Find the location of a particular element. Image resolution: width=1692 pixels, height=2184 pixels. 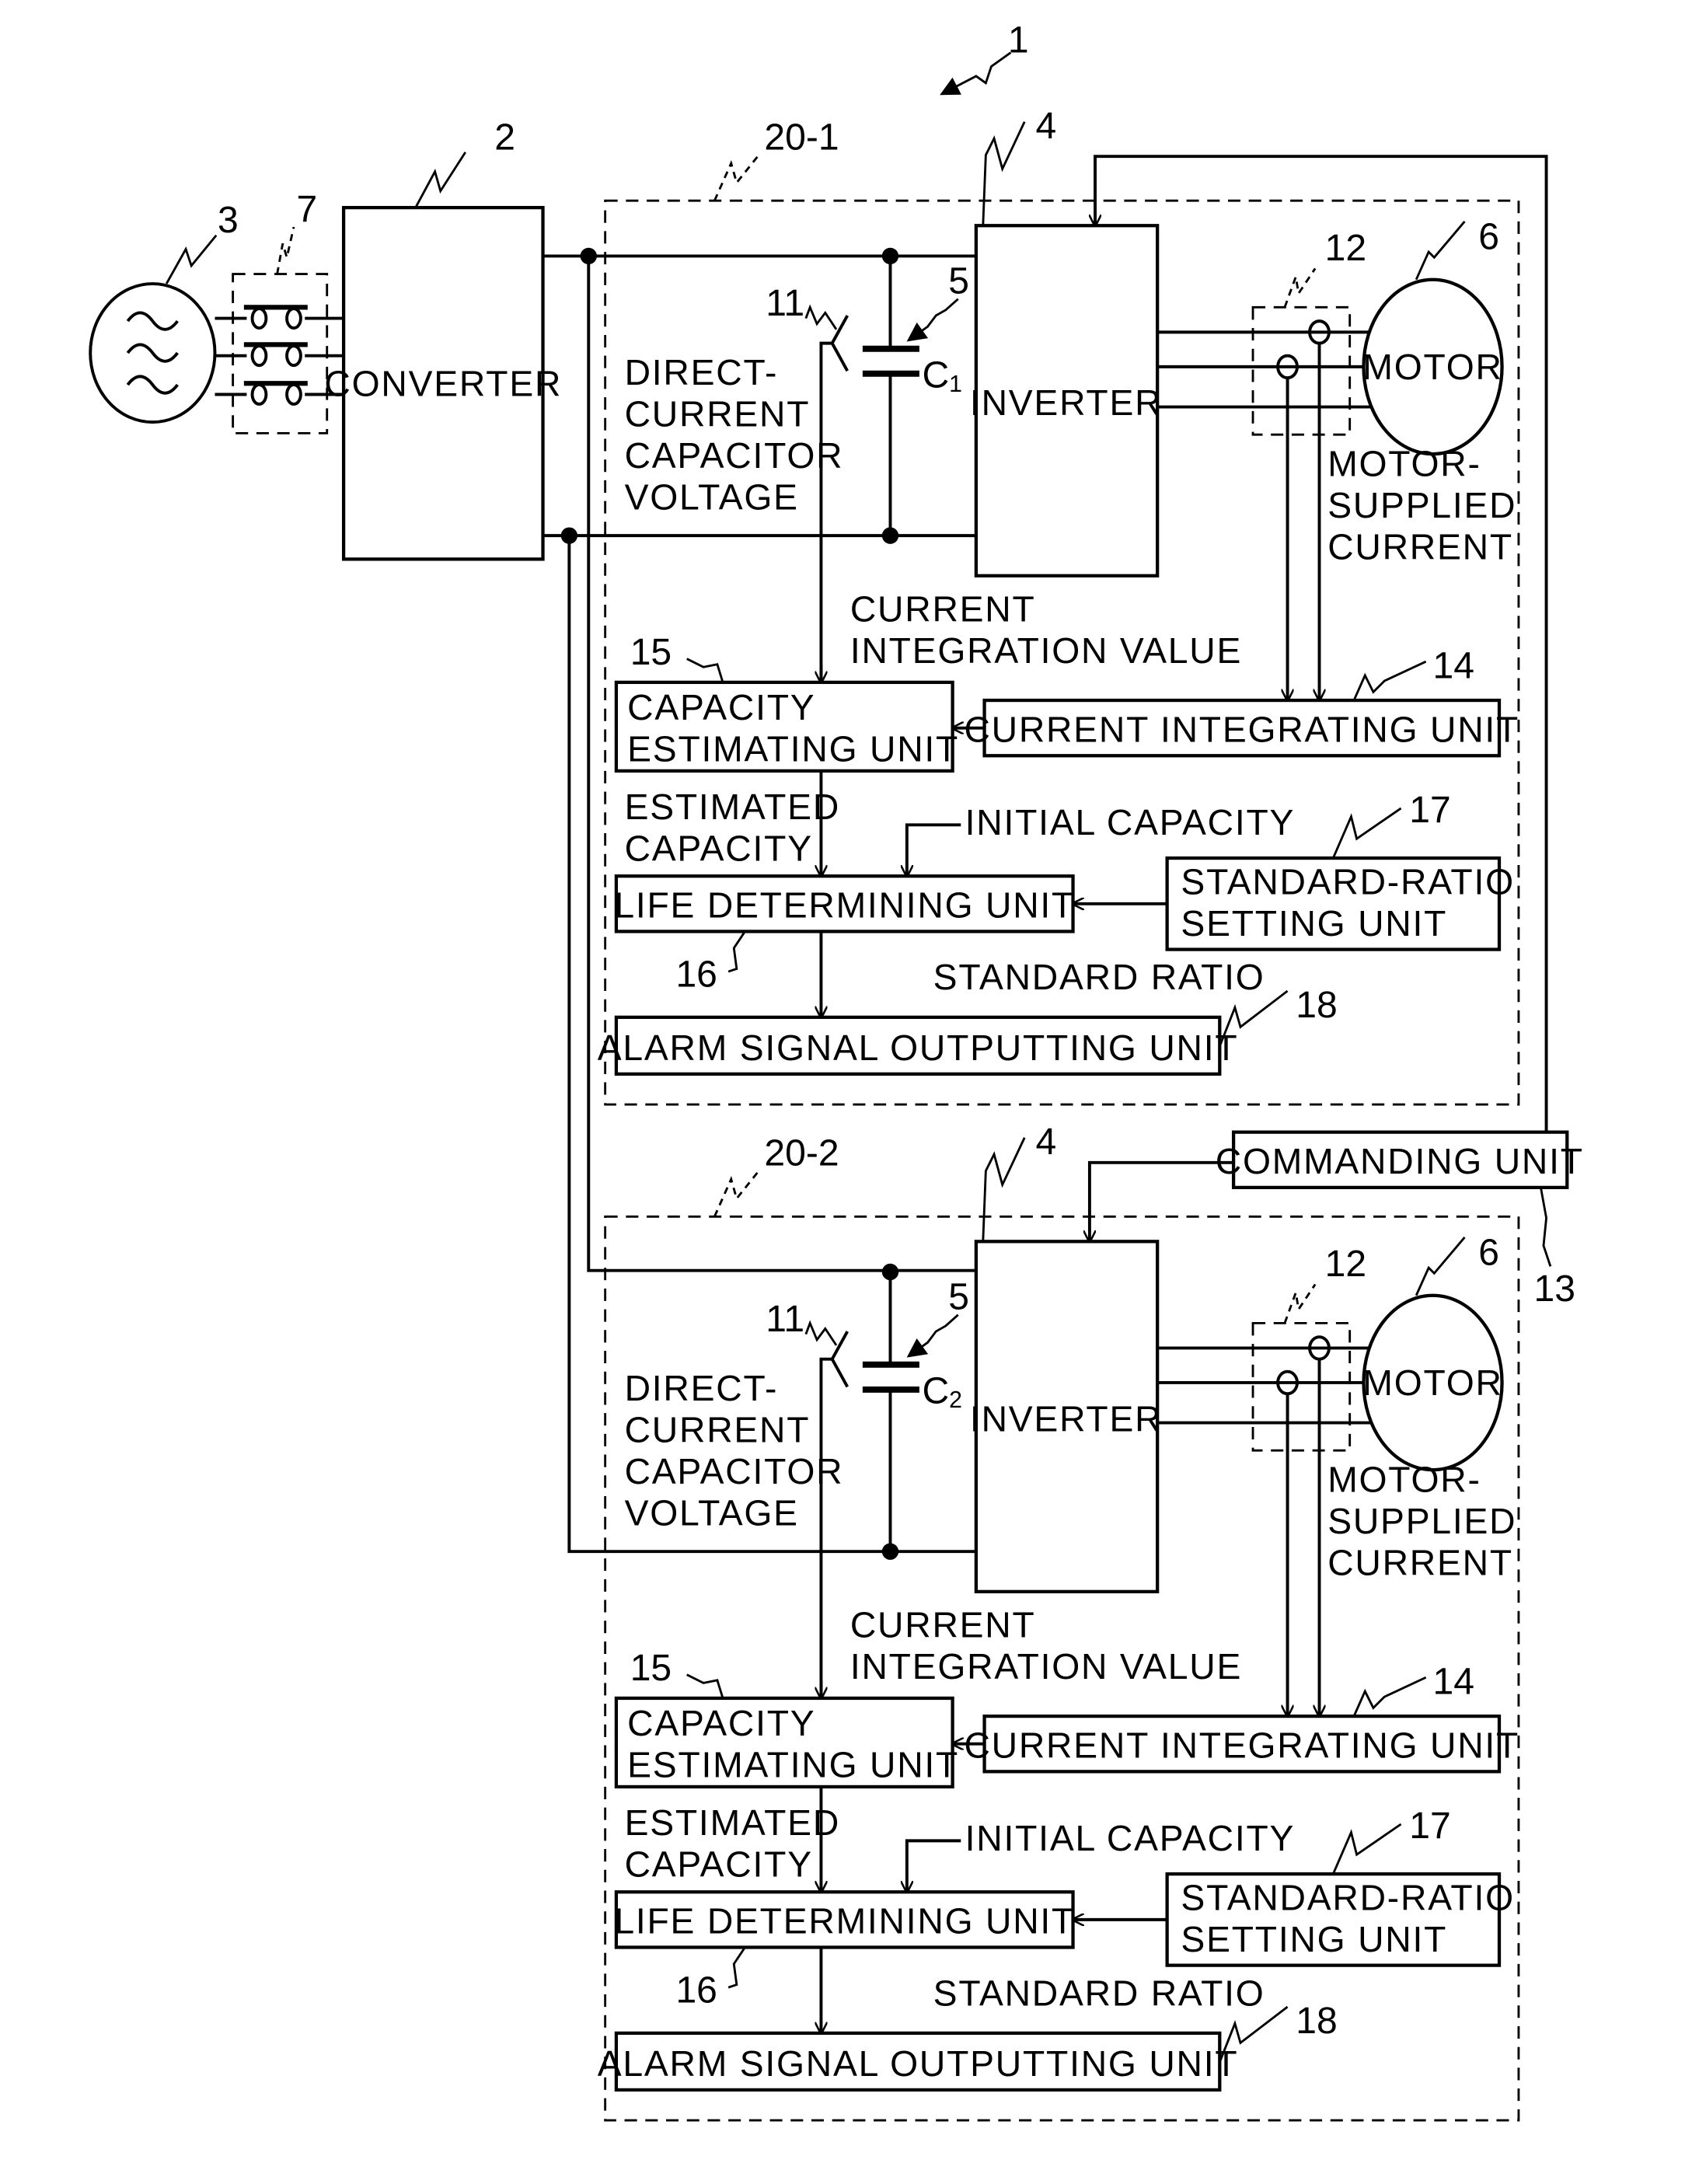

unit-ref: 20-1 is located at coordinates (802, 137).